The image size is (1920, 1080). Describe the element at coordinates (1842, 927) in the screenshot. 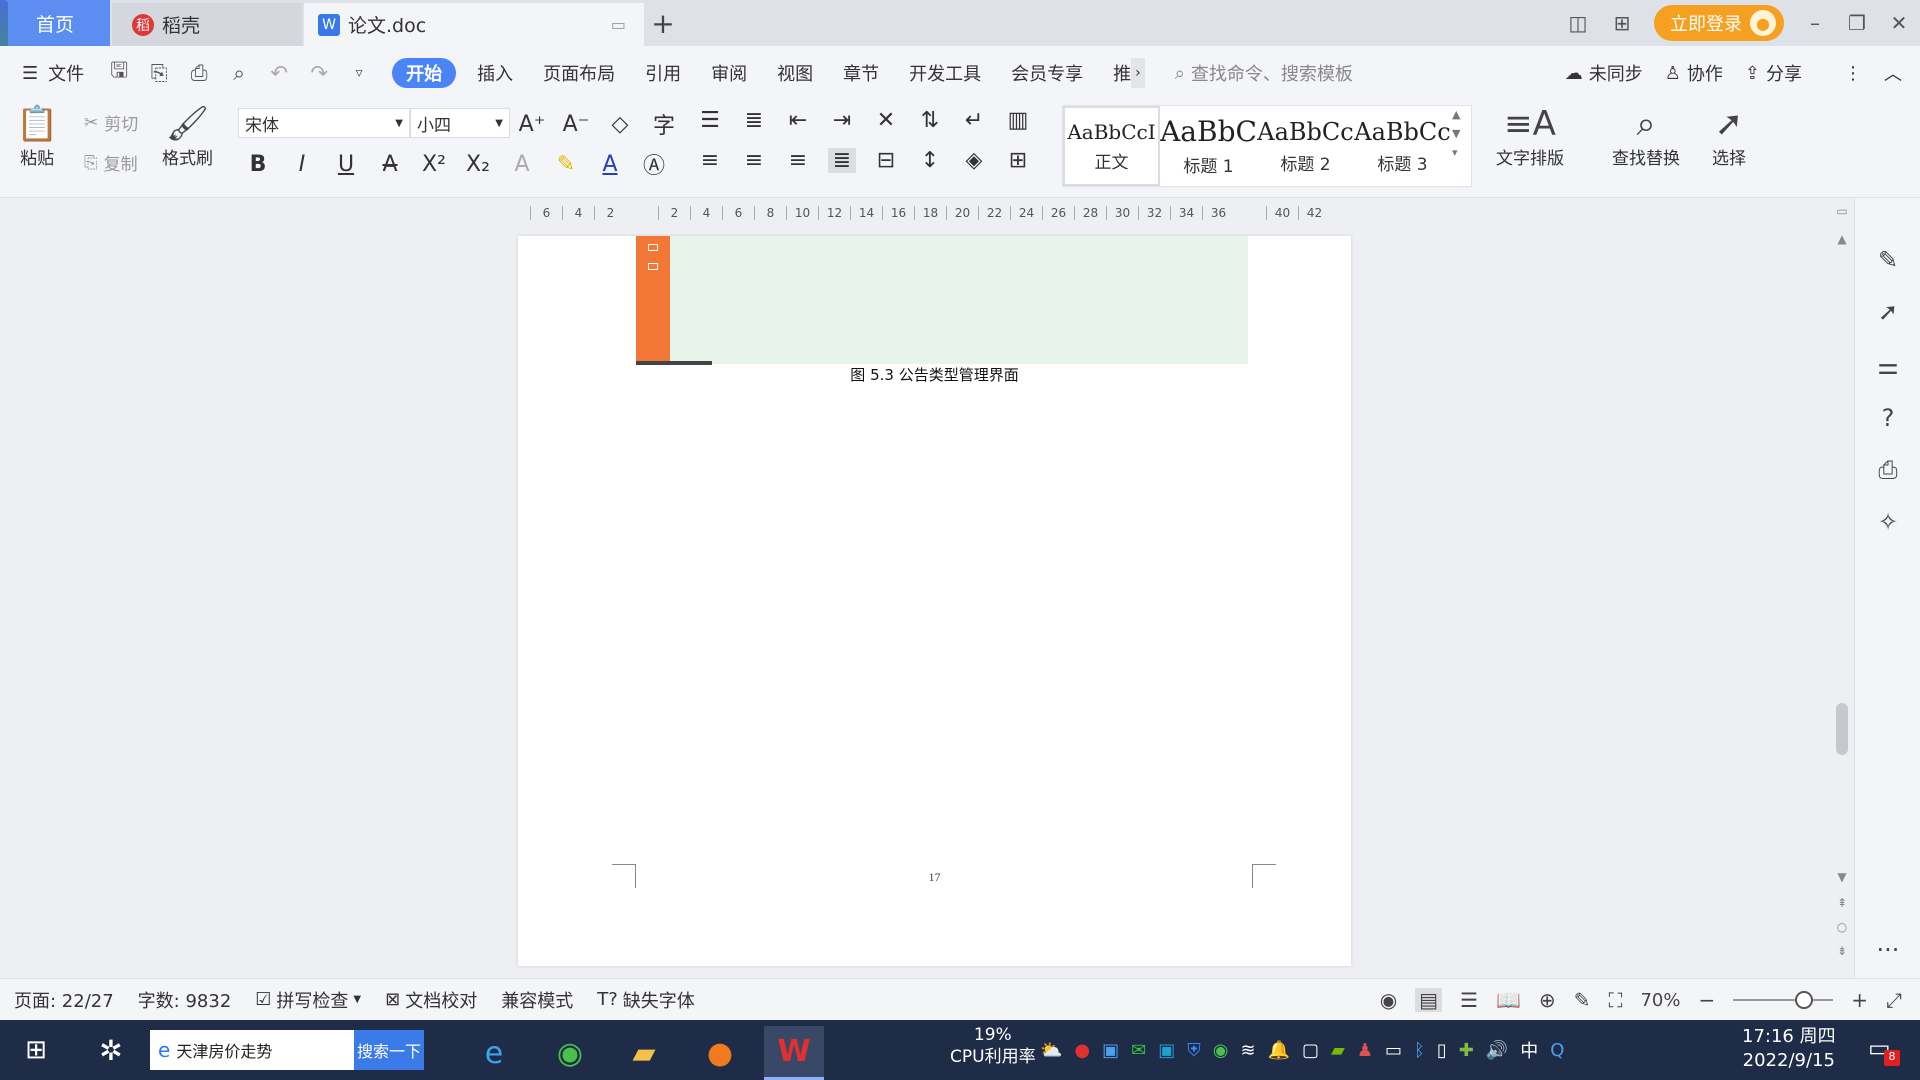

I see `select-browse-icon: ○` at that location.